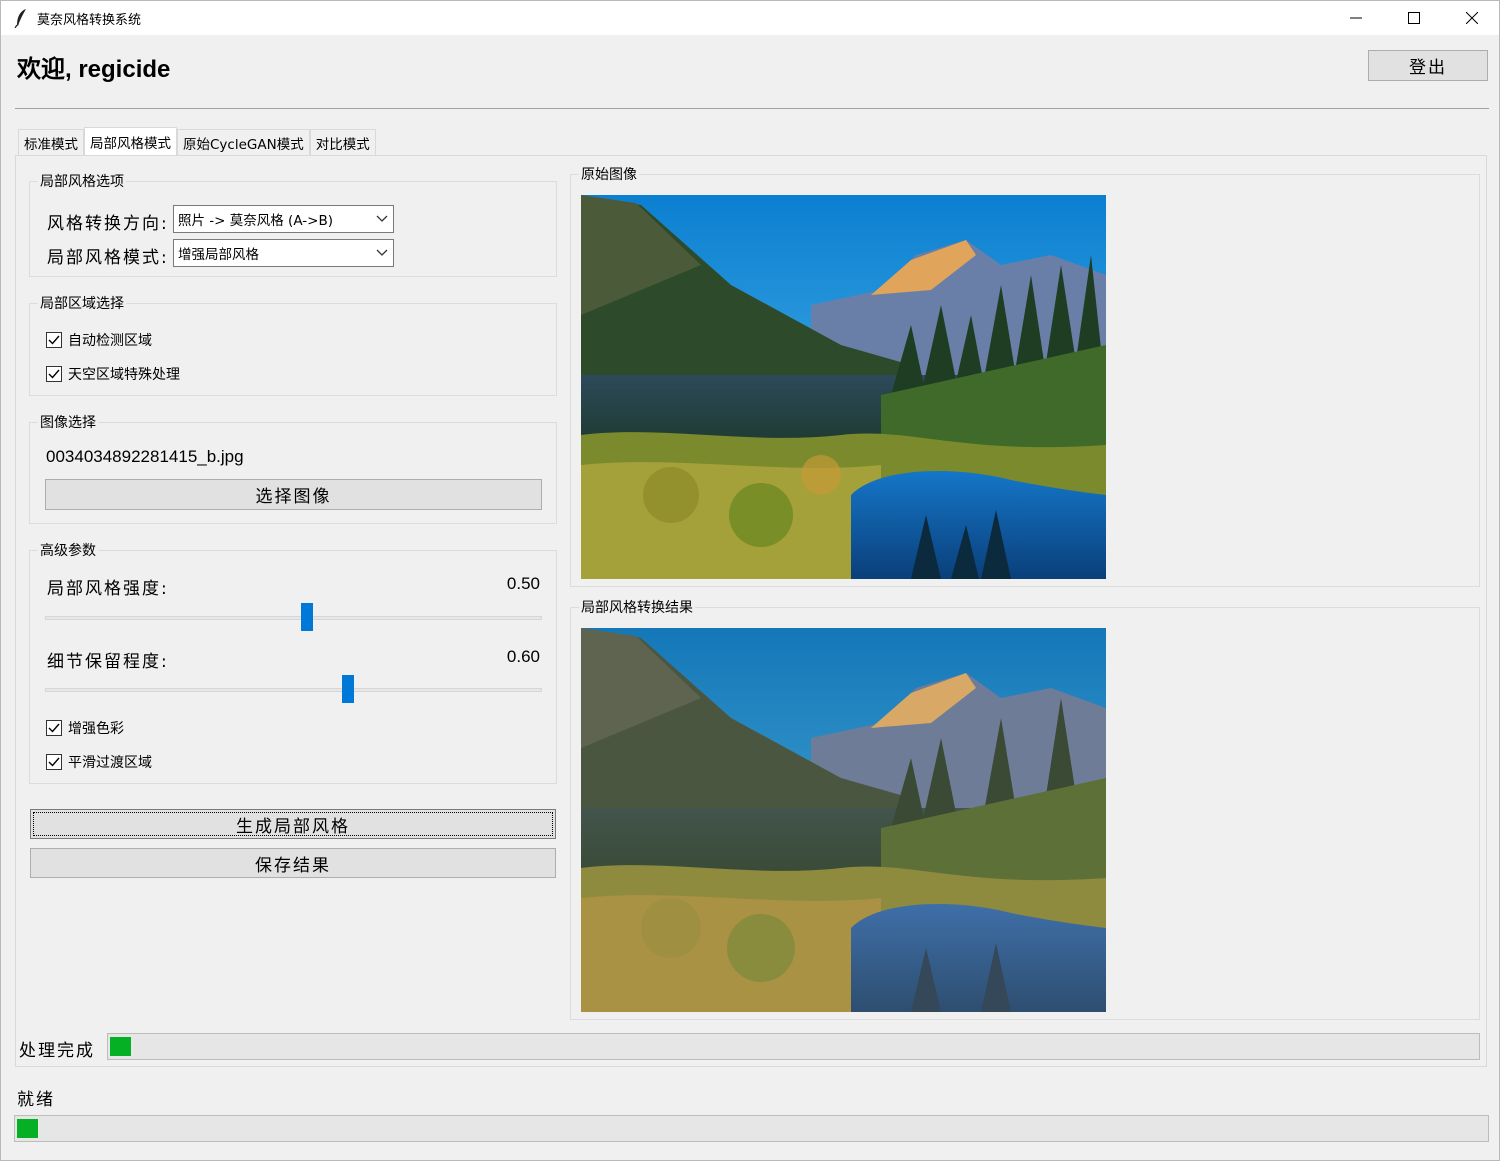  Describe the element at coordinates (293, 494) in the screenshot. I see `select-image-button: 选择图像` at that location.